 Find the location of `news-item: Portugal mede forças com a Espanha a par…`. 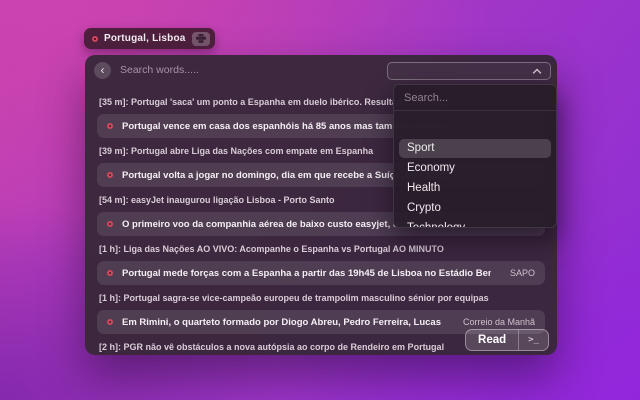

news-item: Portugal mede forças com a Espanha a par… is located at coordinates (321, 273).